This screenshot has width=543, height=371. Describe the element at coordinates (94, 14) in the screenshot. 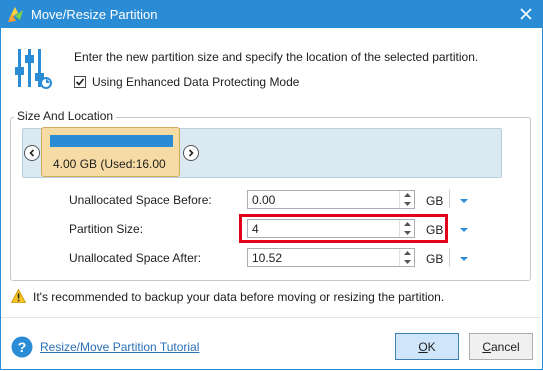

I see `window-title: Move/Resize Partition` at that location.